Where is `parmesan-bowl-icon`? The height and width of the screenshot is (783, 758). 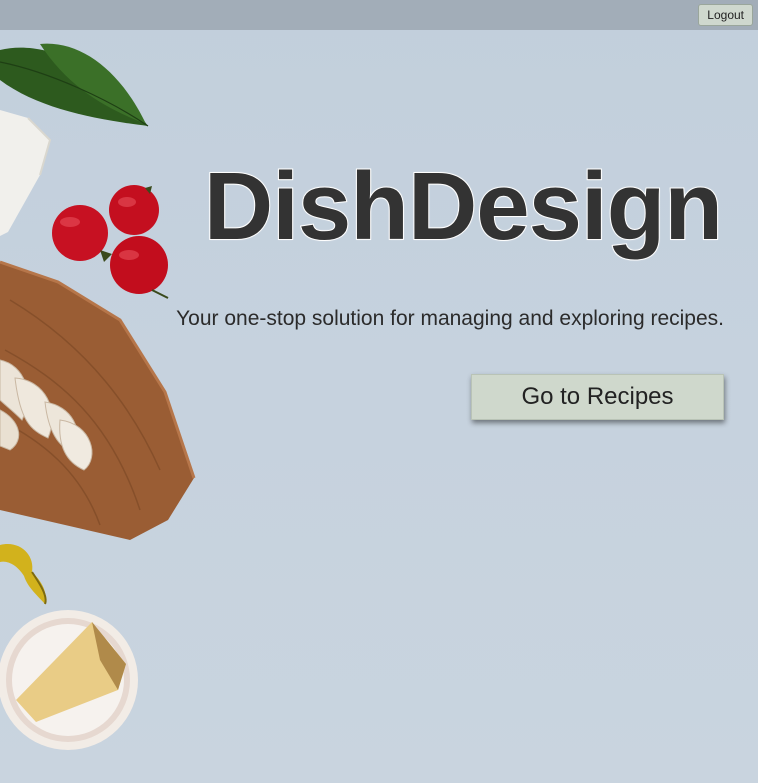
parmesan-bowl-icon is located at coordinates (69, 680).